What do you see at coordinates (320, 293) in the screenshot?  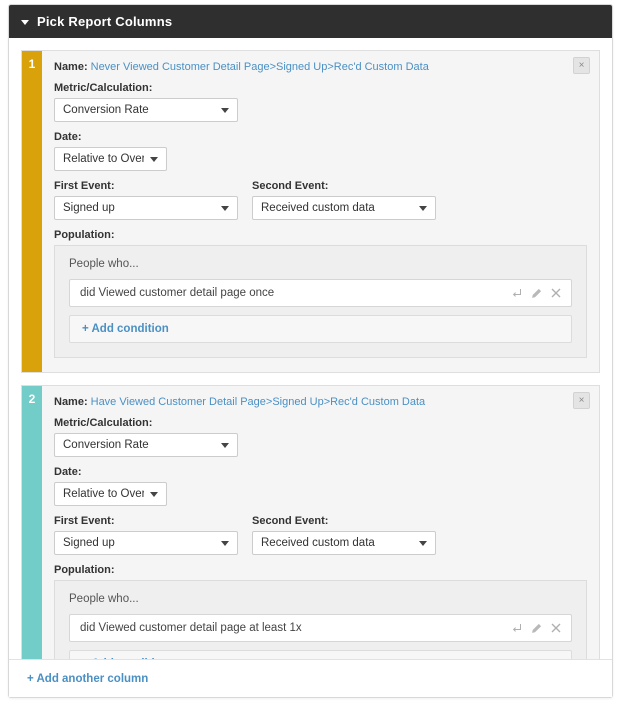 I see `condition-row: did Viewed customer detail page once` at bounding box center [320, 293].